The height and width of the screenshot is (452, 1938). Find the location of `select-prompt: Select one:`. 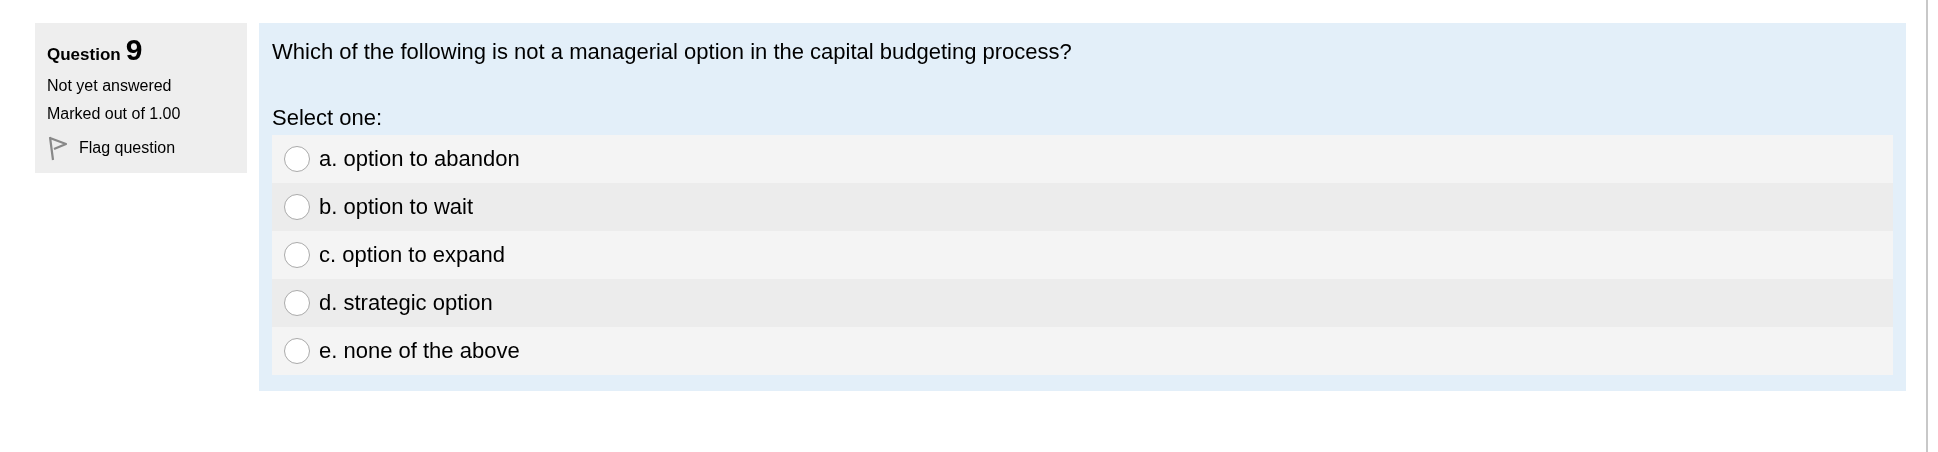

select-prompt: Select one: is located at coordinates (328, 118).